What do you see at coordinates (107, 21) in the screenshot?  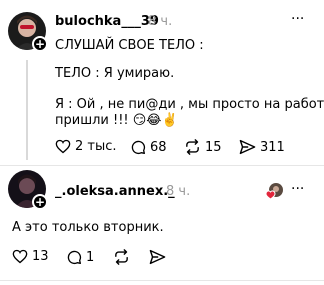 I see `post-username: bulochka___39` at bounding box center [107, 21].